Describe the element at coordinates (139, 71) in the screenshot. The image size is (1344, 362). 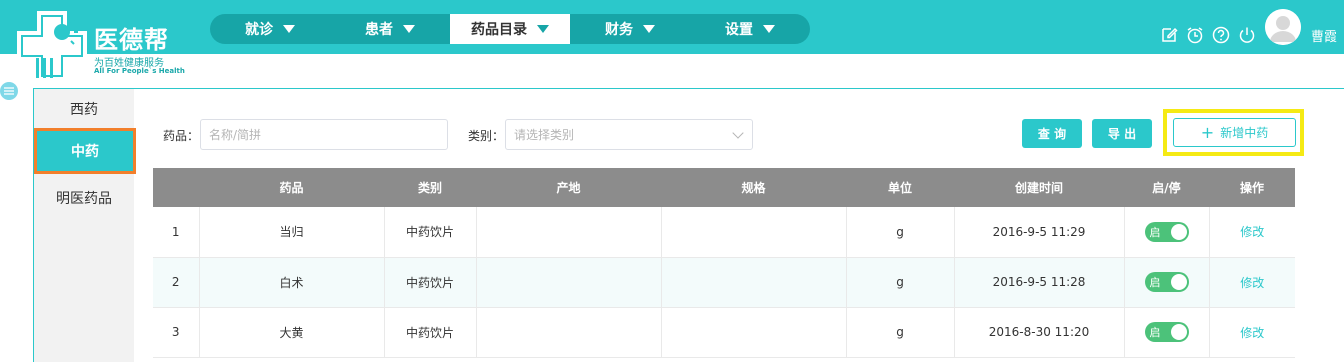
I see `brand-slogan-en: All For People`s Health` at that location.